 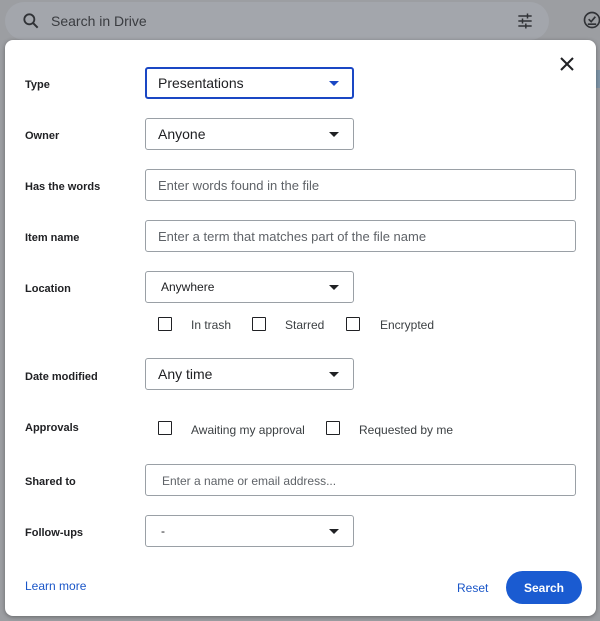 What do you see at coordinates (353, 324) in the screenshot?
I see `encrypted-checkbox` at bounding box center [353, 324].